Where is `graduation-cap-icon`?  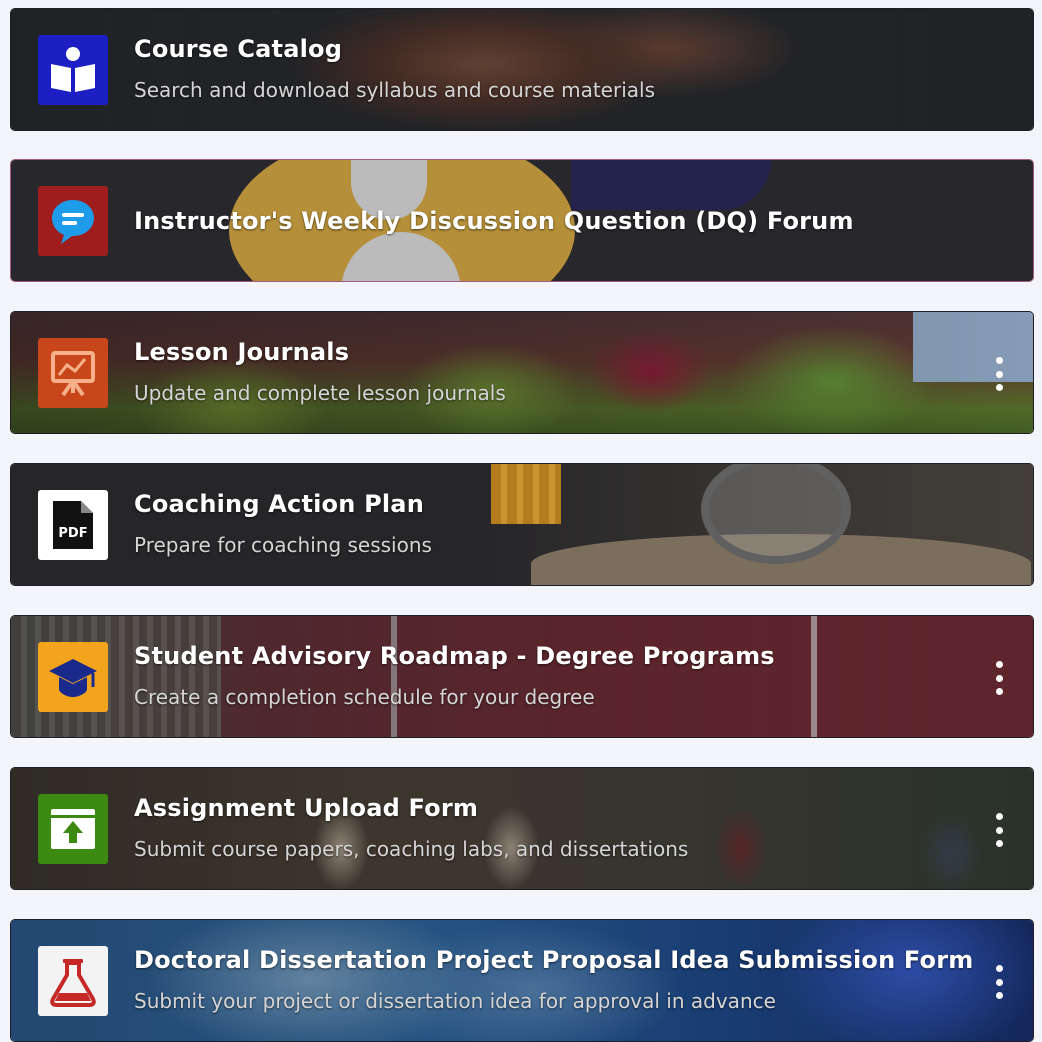 graduation-cap-icon is located at coordinates (73, 678).